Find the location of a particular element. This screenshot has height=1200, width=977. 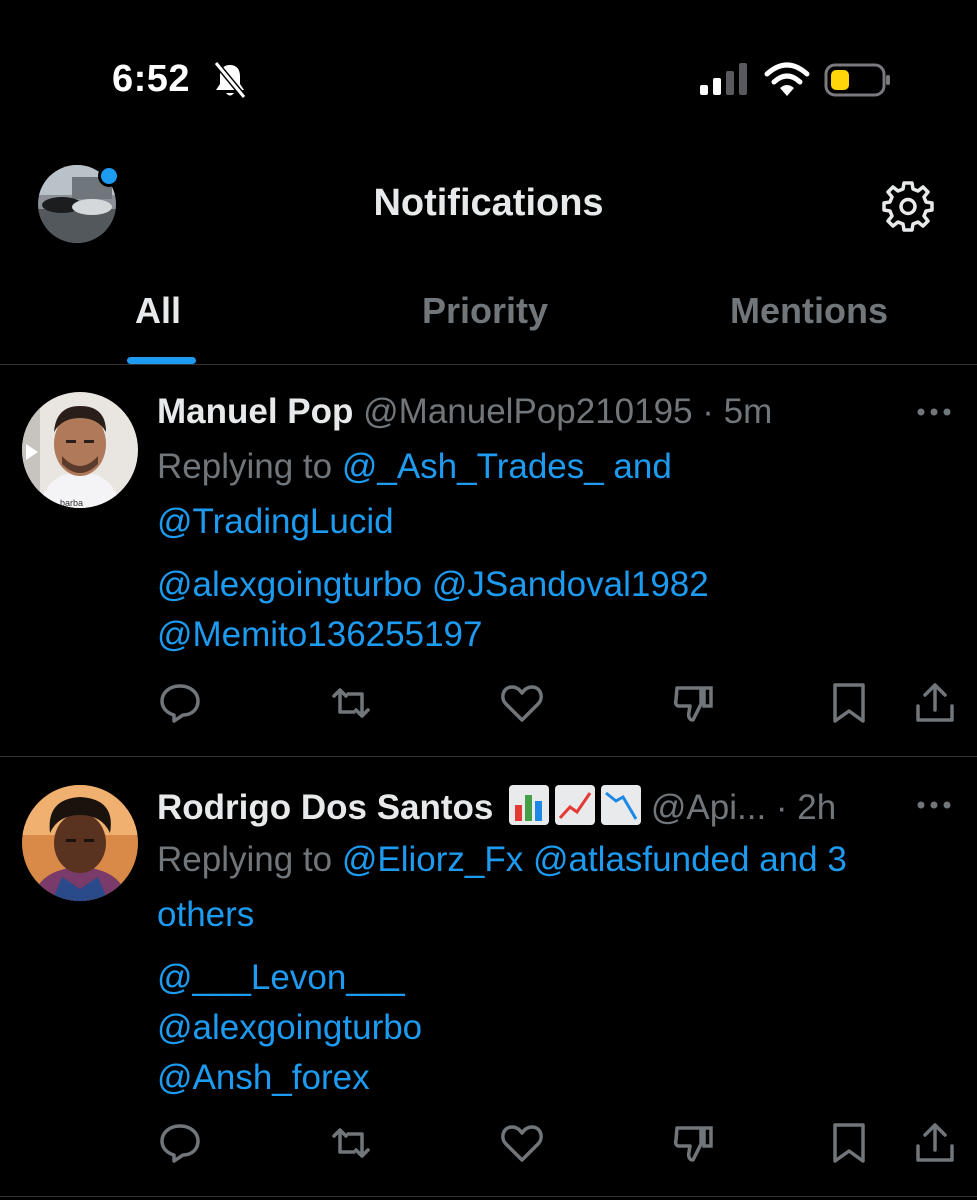

tab-all: All is located at coordinates (158, 311).